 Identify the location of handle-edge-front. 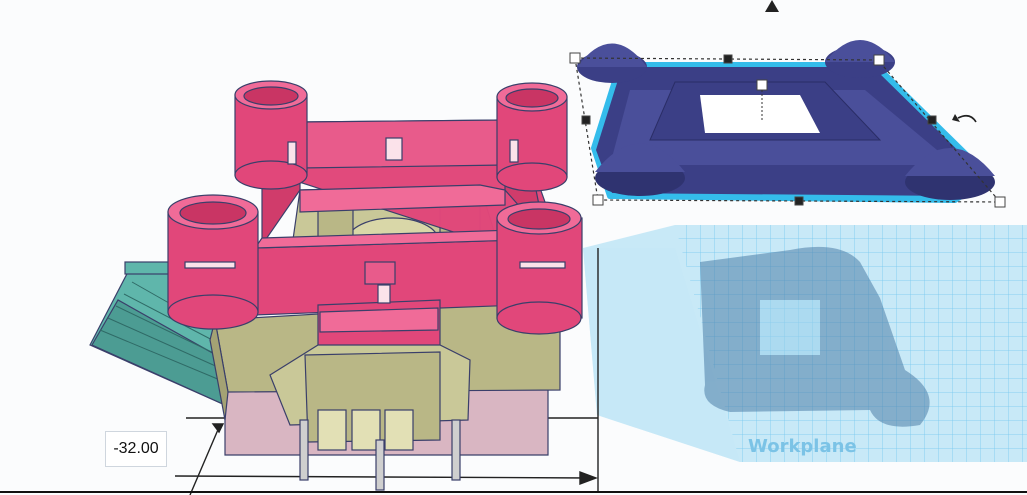
(799, 201).